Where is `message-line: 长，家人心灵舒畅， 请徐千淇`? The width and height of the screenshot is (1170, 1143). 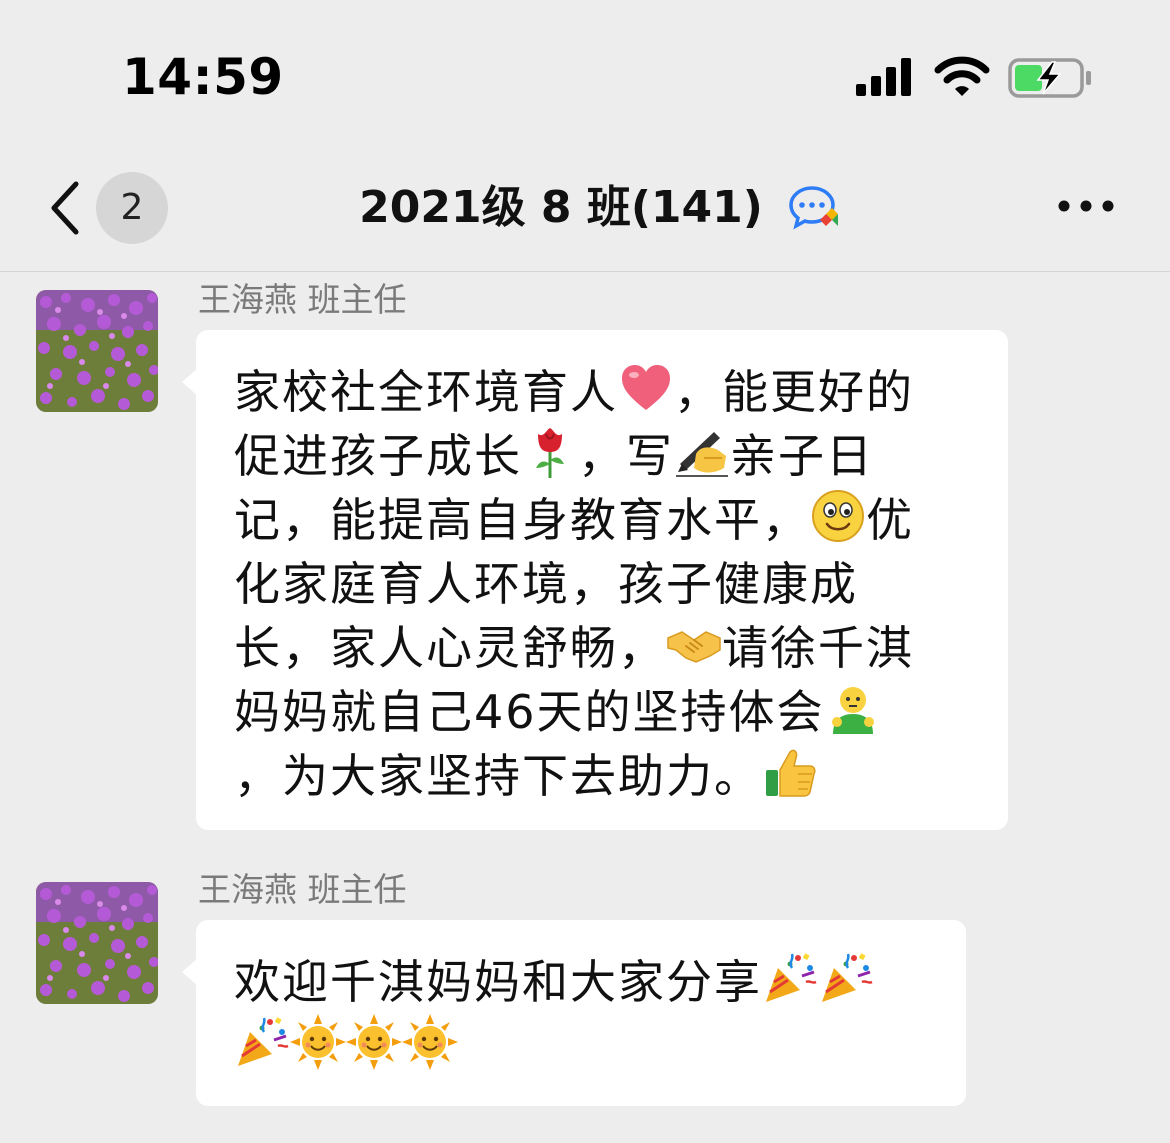 message-line: 长，家人心灵舒畅， 请徐千淇 is located at coordinates (574, 648).